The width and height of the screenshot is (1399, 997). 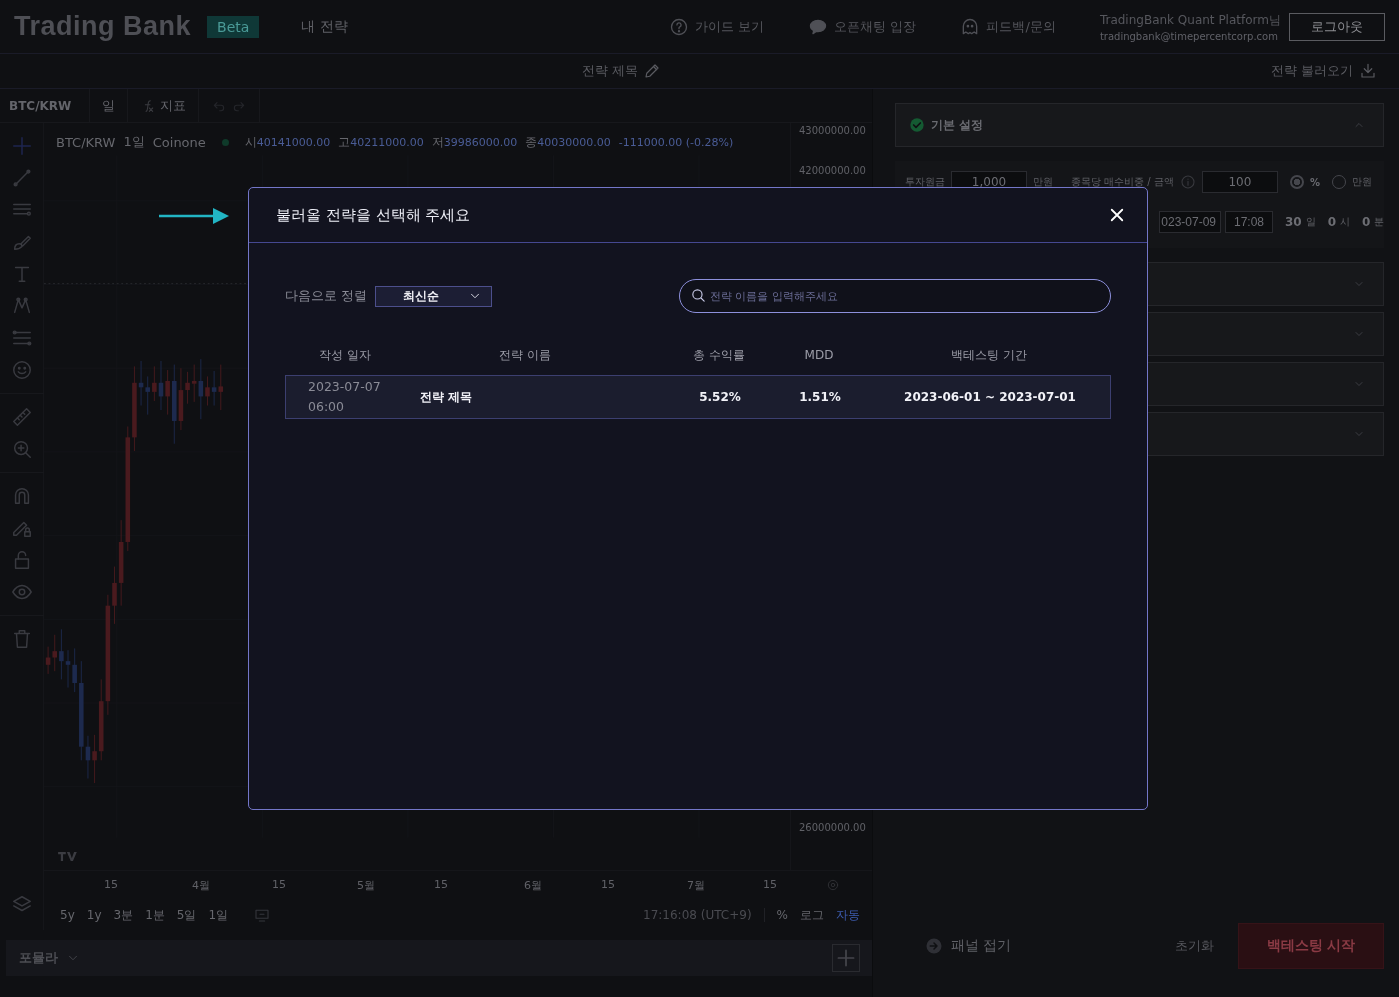 I want to click on date-label: 6월, so click(x=533, y=885).